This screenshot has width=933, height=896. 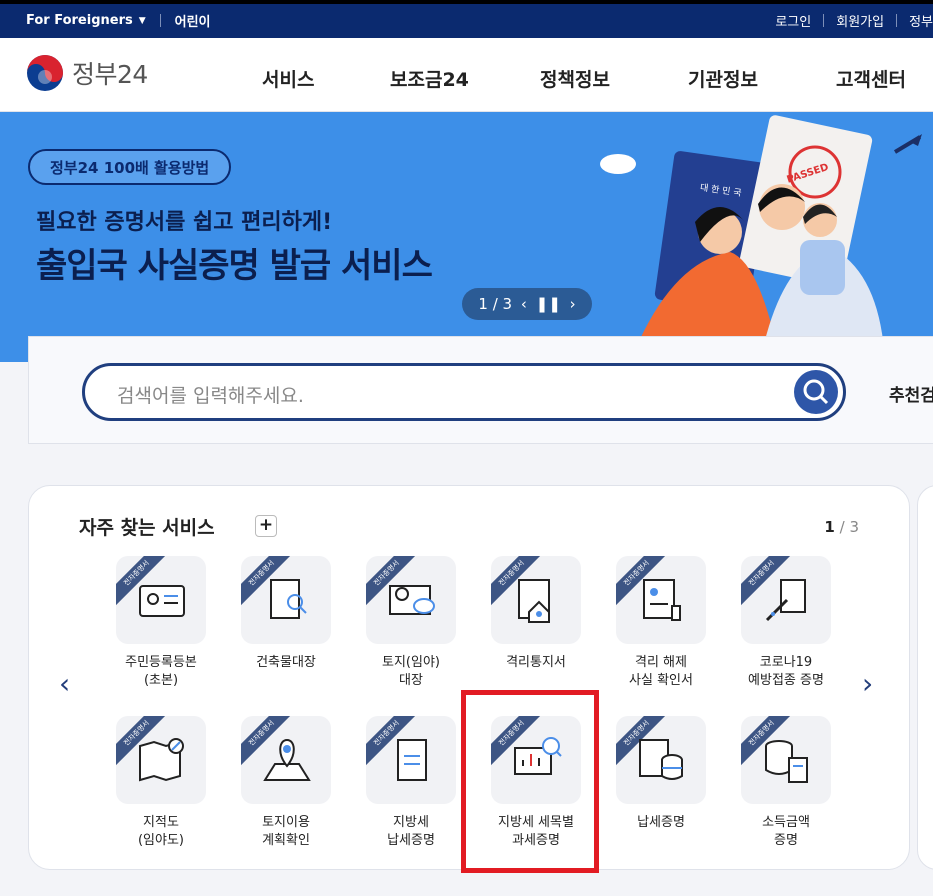 I want to click on service-label: 토지이용, so click(x=286, y=822).